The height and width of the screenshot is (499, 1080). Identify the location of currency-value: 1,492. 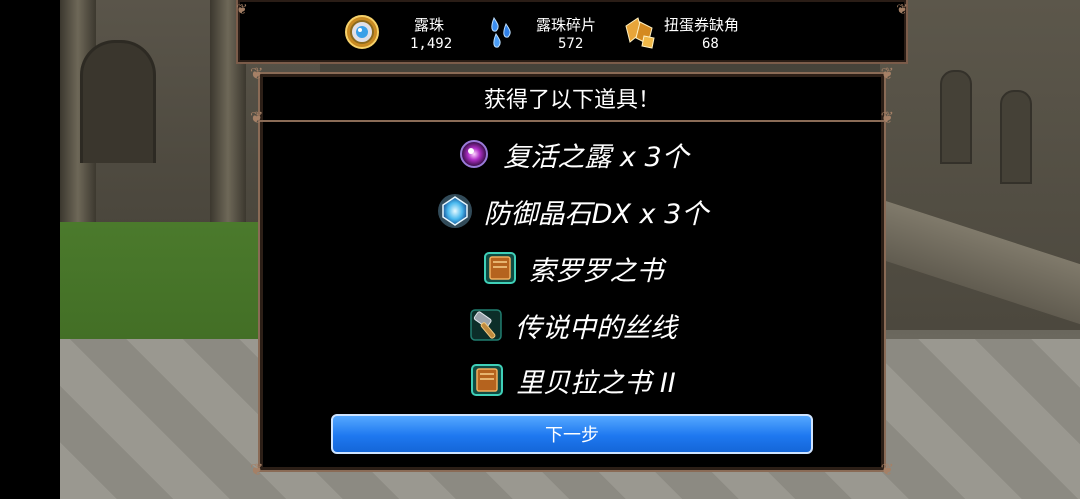
(431, 44).